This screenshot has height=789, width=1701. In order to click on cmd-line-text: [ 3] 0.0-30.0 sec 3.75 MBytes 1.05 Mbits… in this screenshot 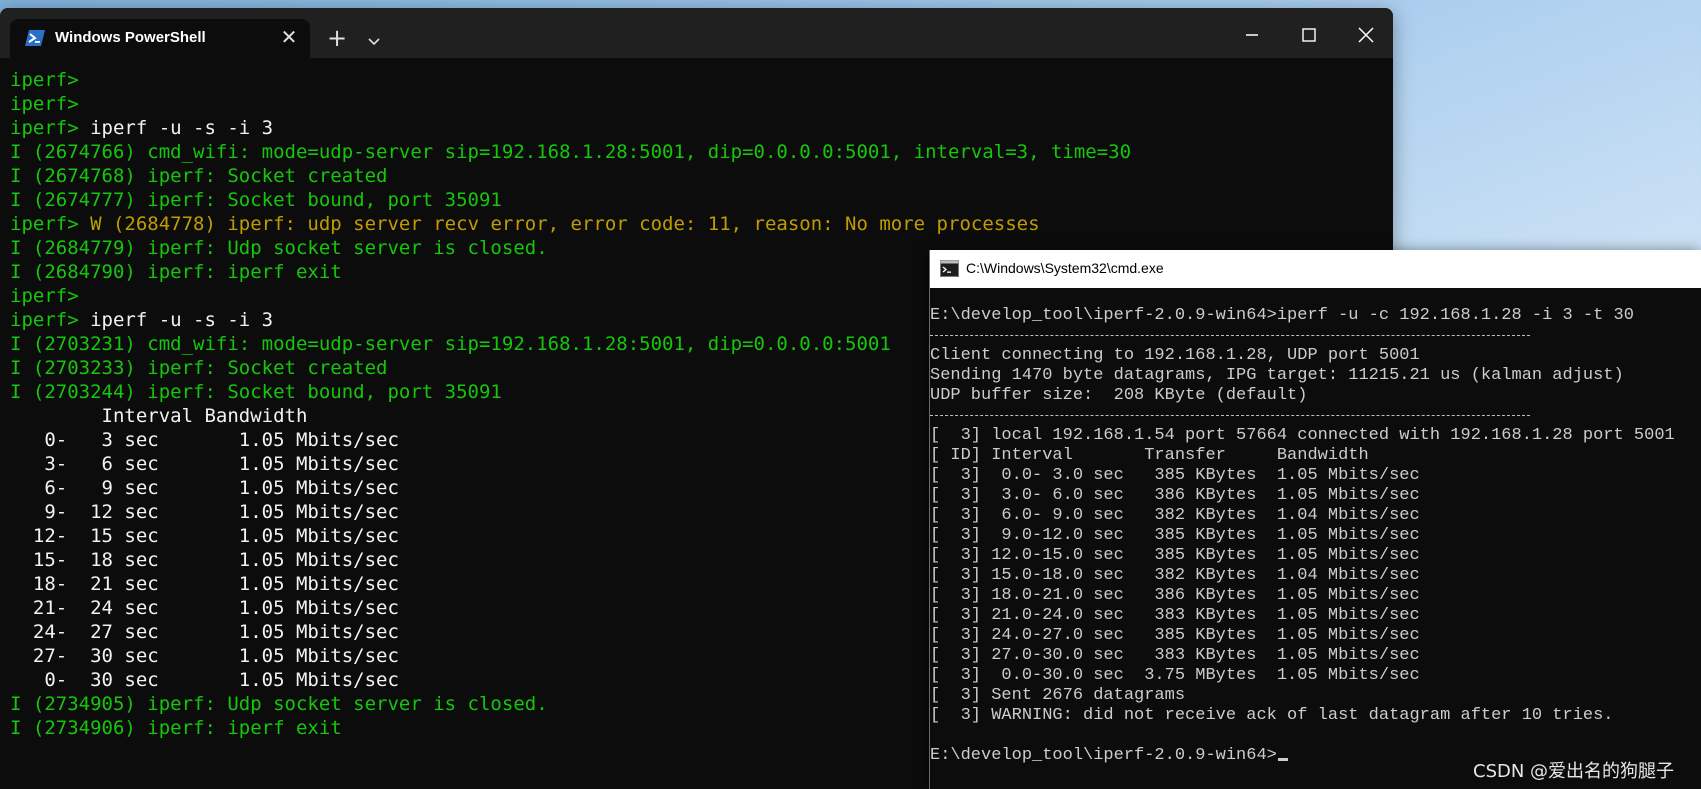, I will do `click(1175, 675)`.